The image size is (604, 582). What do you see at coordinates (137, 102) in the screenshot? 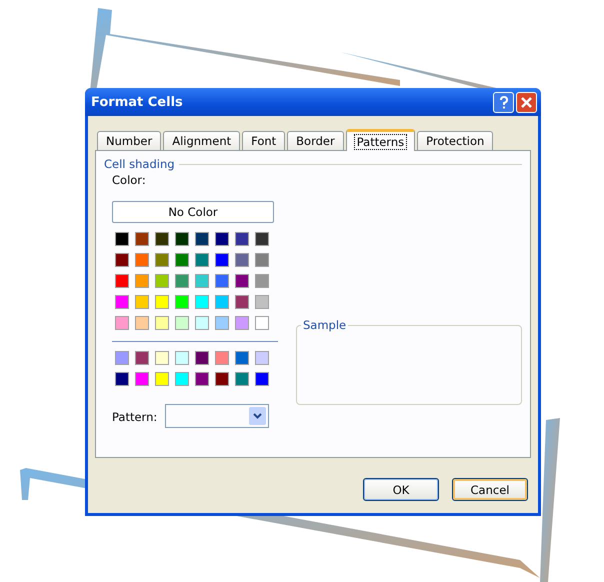
I see `window-title: Format Cells` at bounding box center [137, 102].